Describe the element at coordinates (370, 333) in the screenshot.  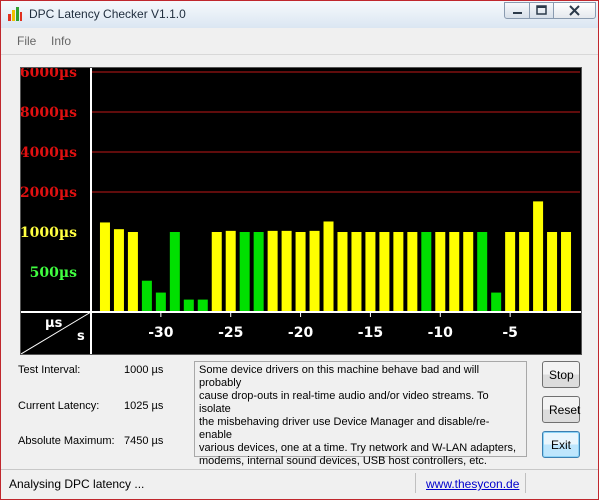
I see `x-tick-label: -15` at that location.